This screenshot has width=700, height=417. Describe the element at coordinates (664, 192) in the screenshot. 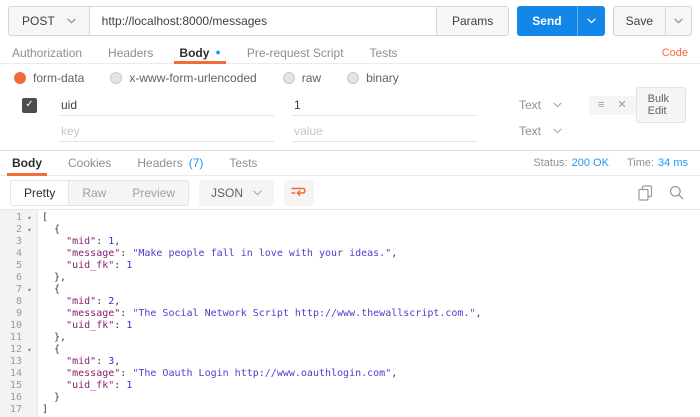

I see `response-tools` at that location.